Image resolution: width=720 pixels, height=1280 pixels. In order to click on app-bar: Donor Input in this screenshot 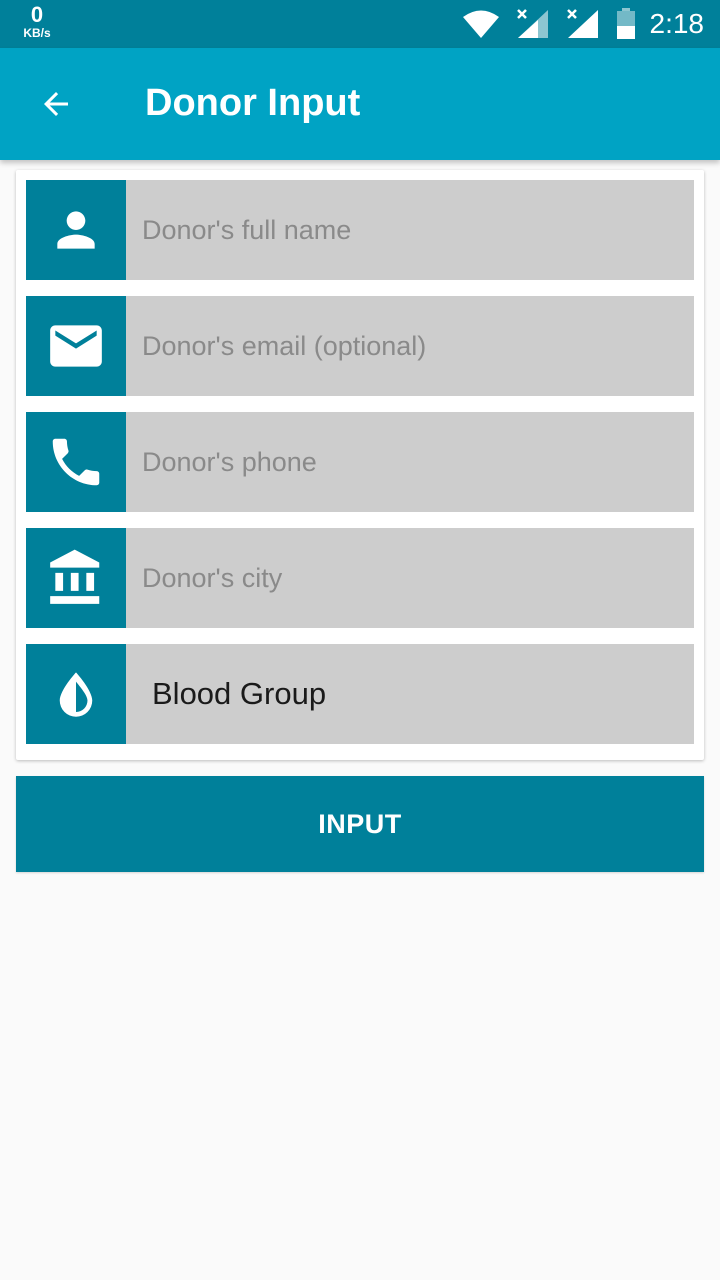, I will do `click(360, 104)`.